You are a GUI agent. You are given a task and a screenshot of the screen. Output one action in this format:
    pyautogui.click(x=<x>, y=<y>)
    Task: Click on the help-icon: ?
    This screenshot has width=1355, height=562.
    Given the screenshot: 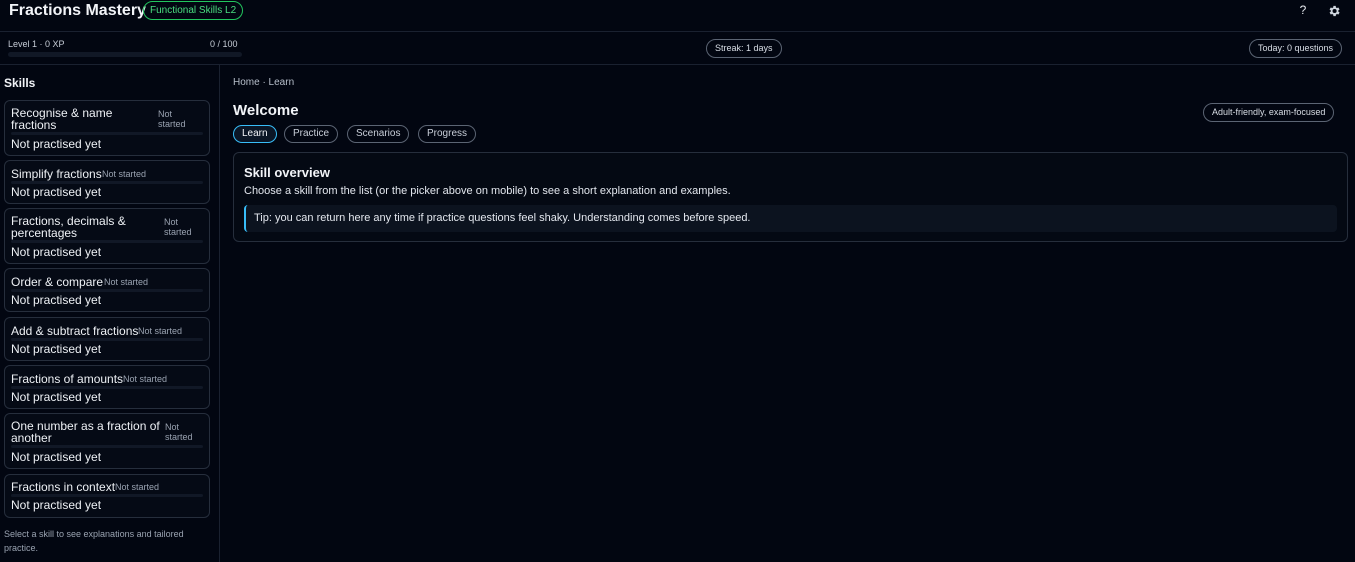 What is the action you would take?
    pyautogui.click(x=1303, y=10)
    